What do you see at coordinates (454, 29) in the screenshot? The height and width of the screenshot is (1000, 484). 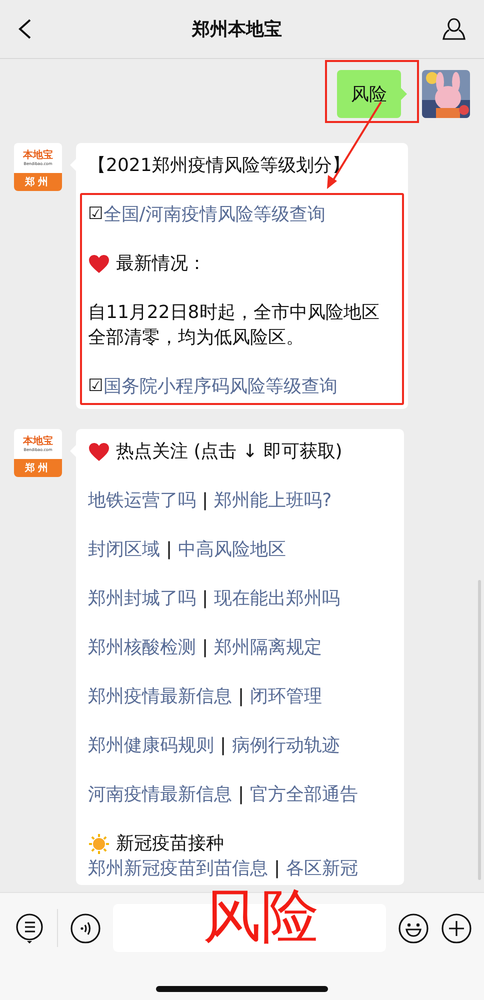 I see `person-icon` at bounding box center [454, 29].